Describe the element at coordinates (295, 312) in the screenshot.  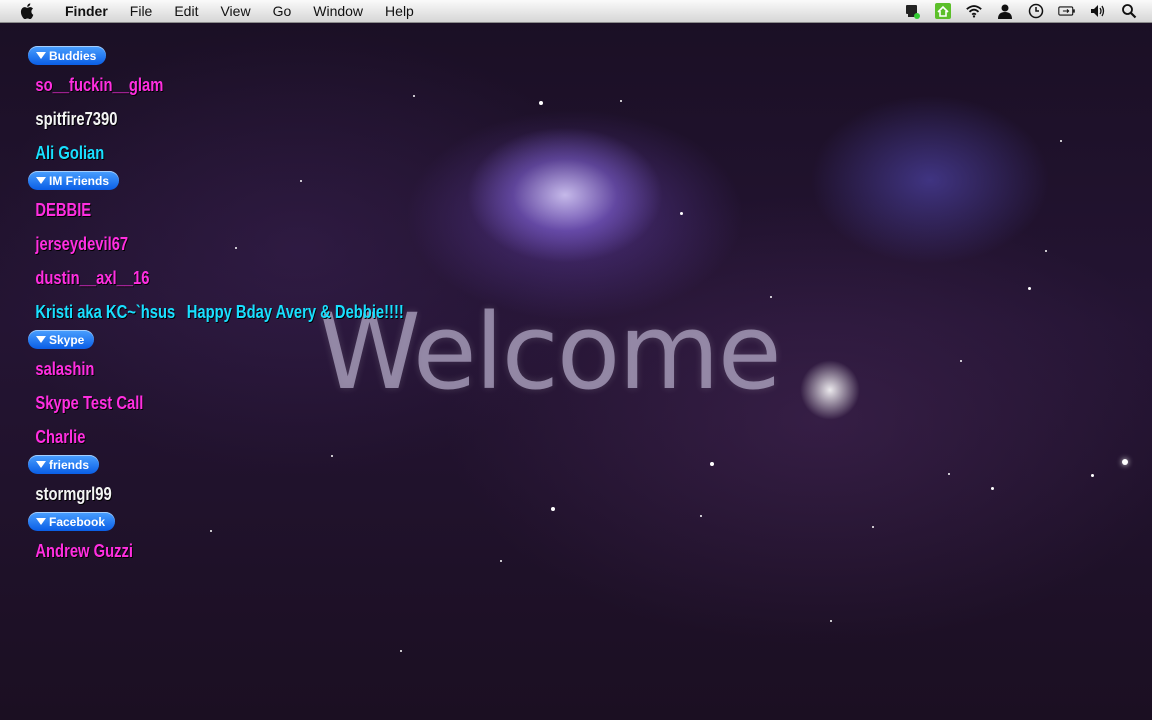
I see `buddy-status-message: Happy Bday Avery & Debbie!!!!` at that location.